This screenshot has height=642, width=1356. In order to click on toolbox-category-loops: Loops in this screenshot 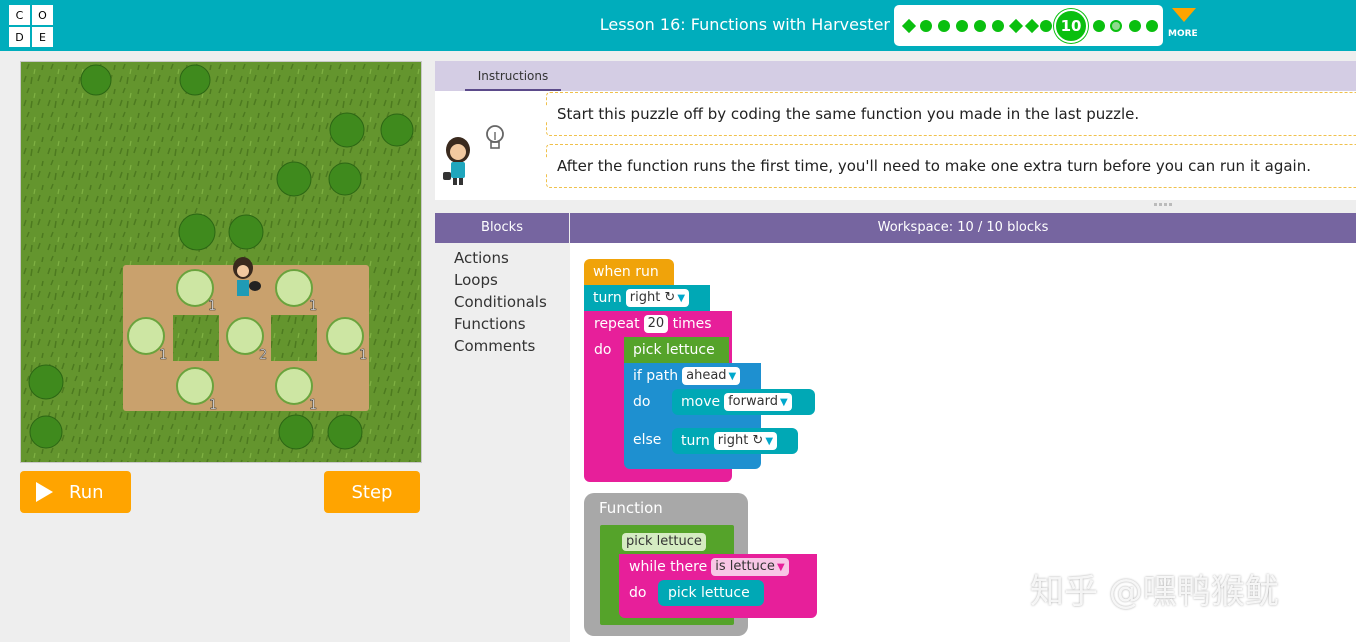, I will do `click(476, 280)`.